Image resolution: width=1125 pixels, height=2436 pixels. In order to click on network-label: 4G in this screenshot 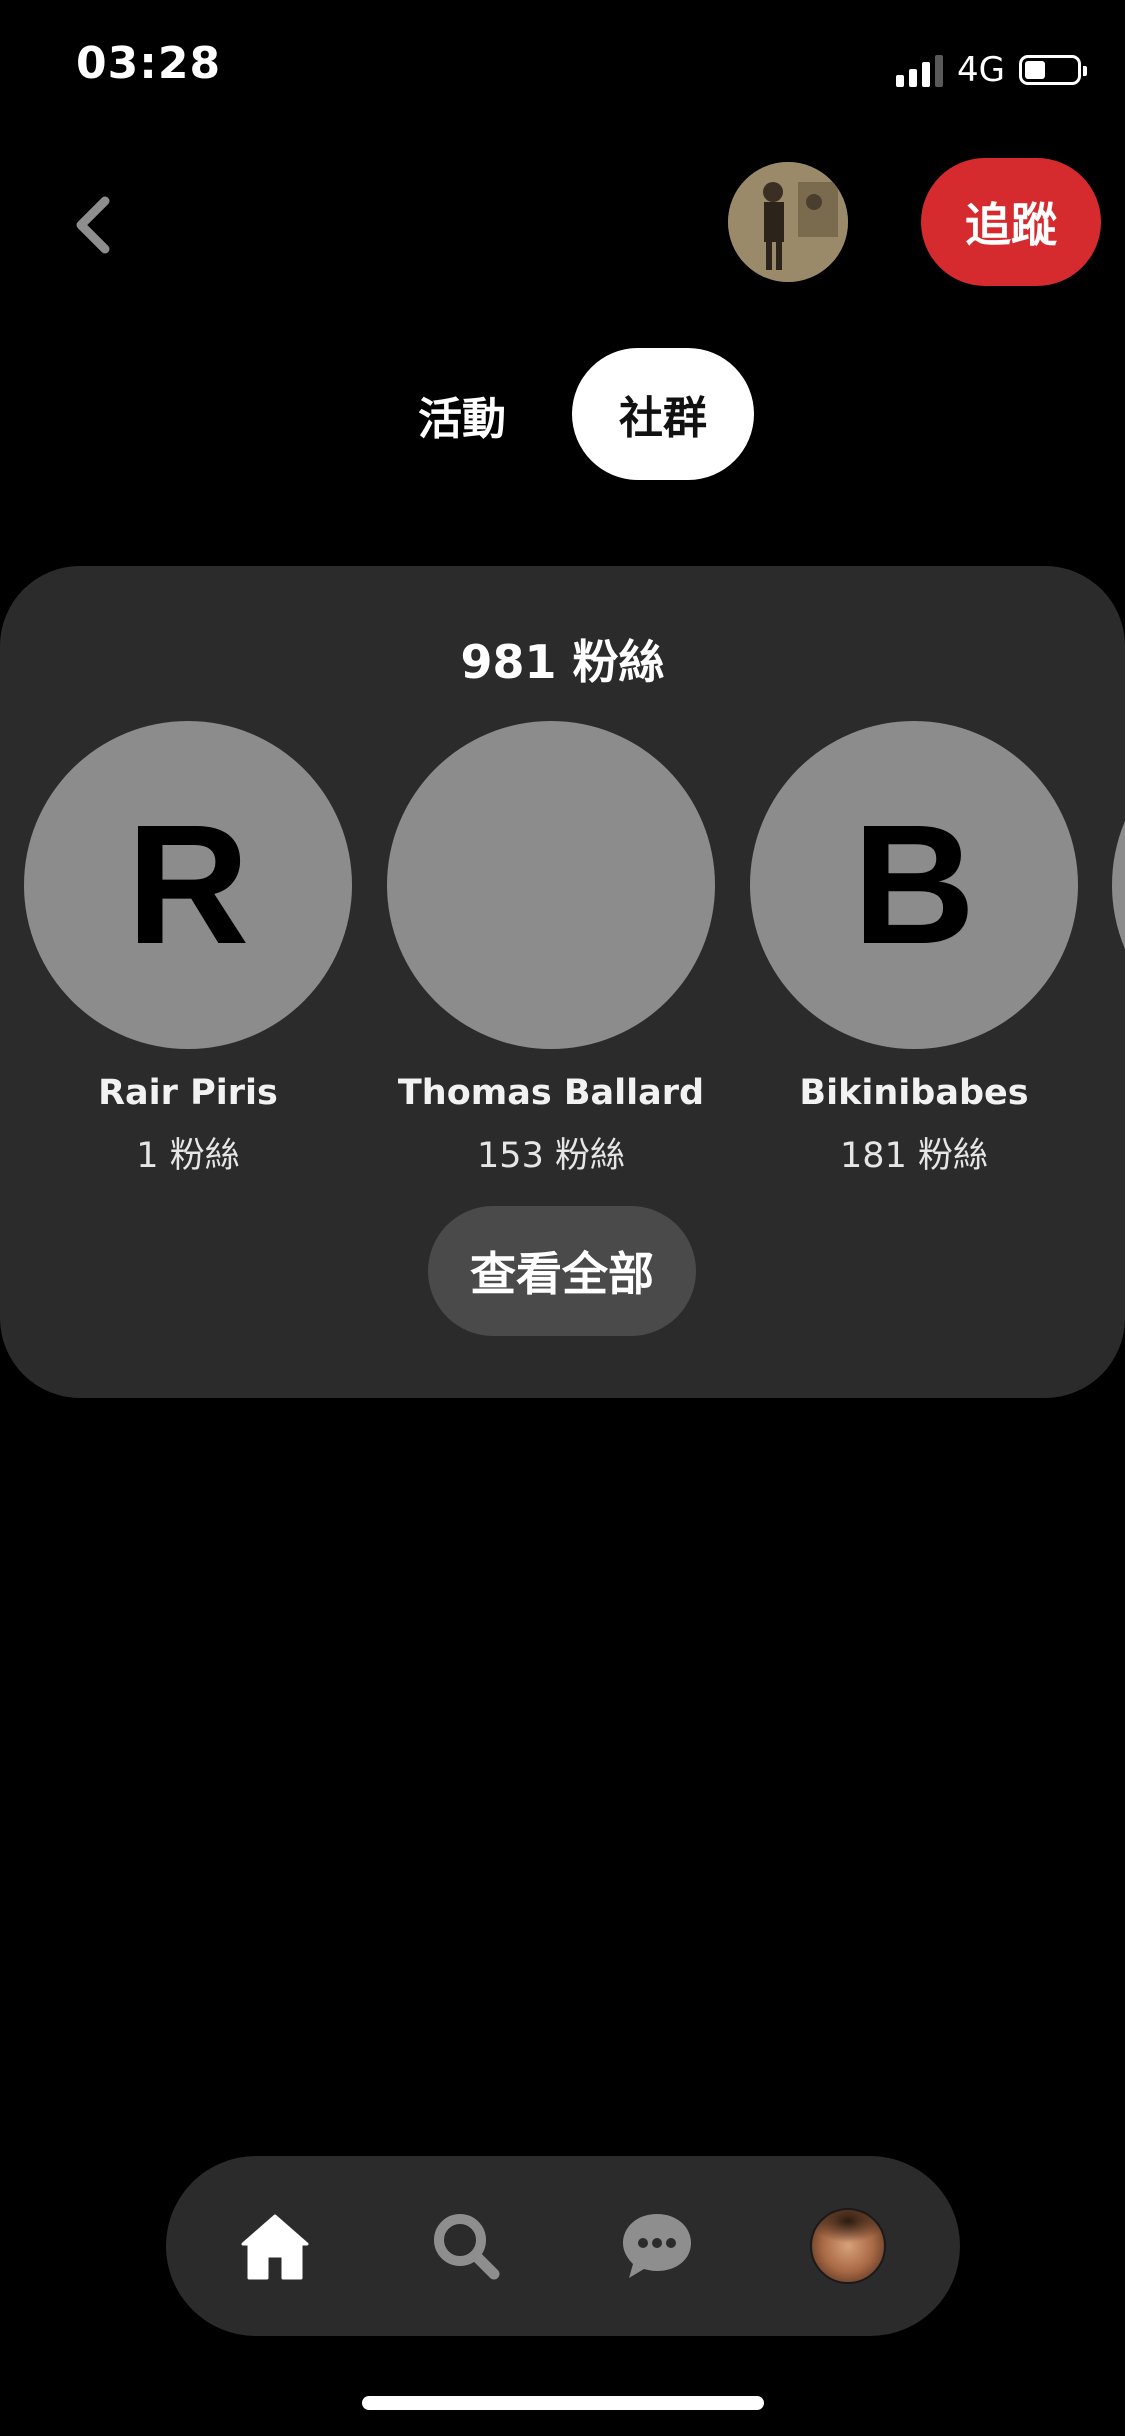, I will do `click(981, 70)`.